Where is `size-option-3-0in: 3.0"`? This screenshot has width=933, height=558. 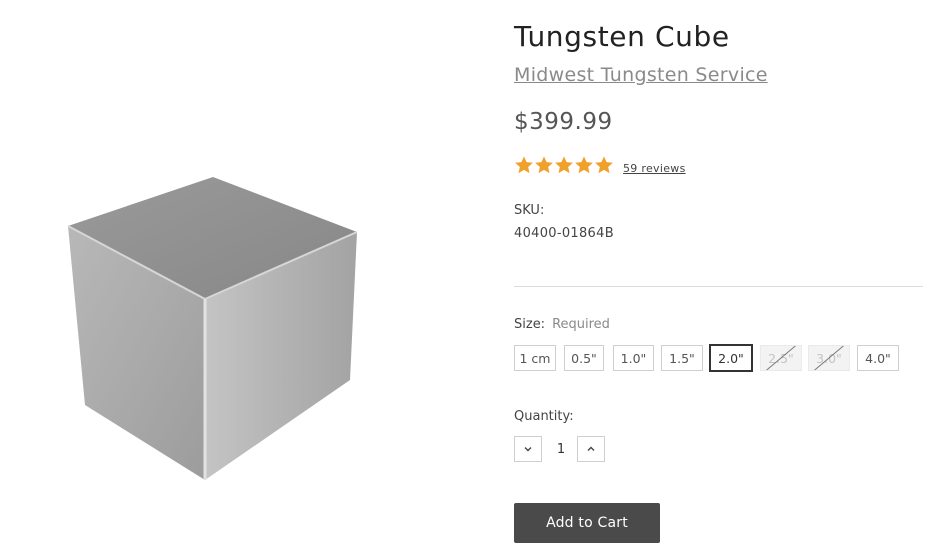 size-option-3-0in: 3.0" is located at coordinates (829, 358).